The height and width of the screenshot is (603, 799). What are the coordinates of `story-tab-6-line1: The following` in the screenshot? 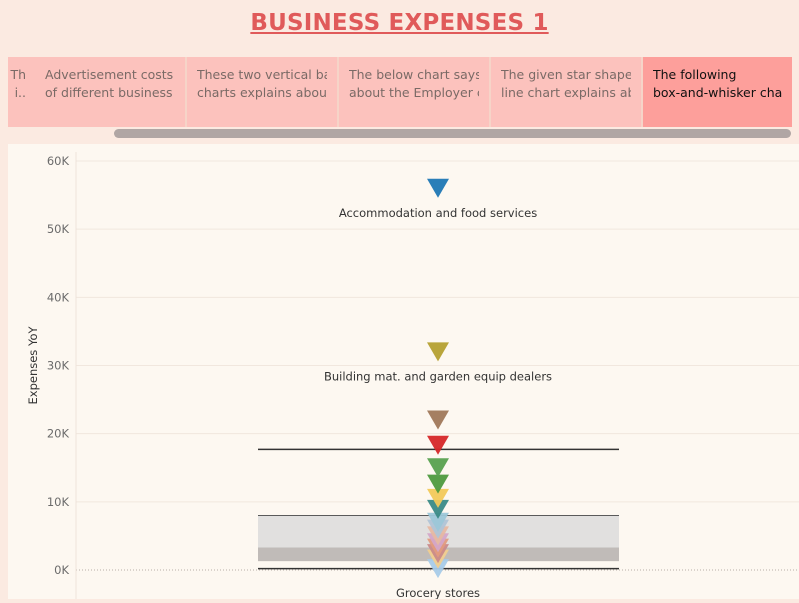 It's located at (695, 74).